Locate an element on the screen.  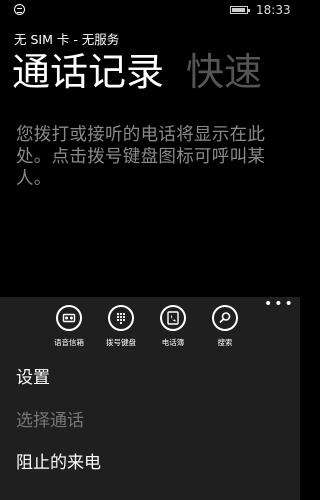
menu-item-blocked-calls: 阻止的来电 is located at coordinates (58, 463).